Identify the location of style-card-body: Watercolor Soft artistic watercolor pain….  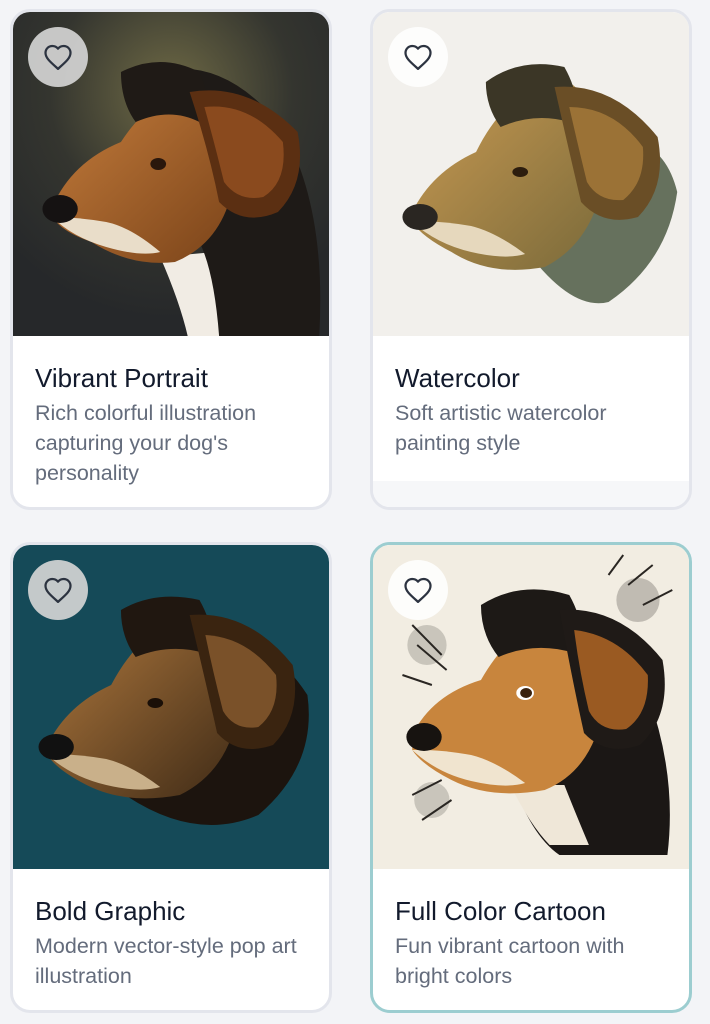
(531, 397).